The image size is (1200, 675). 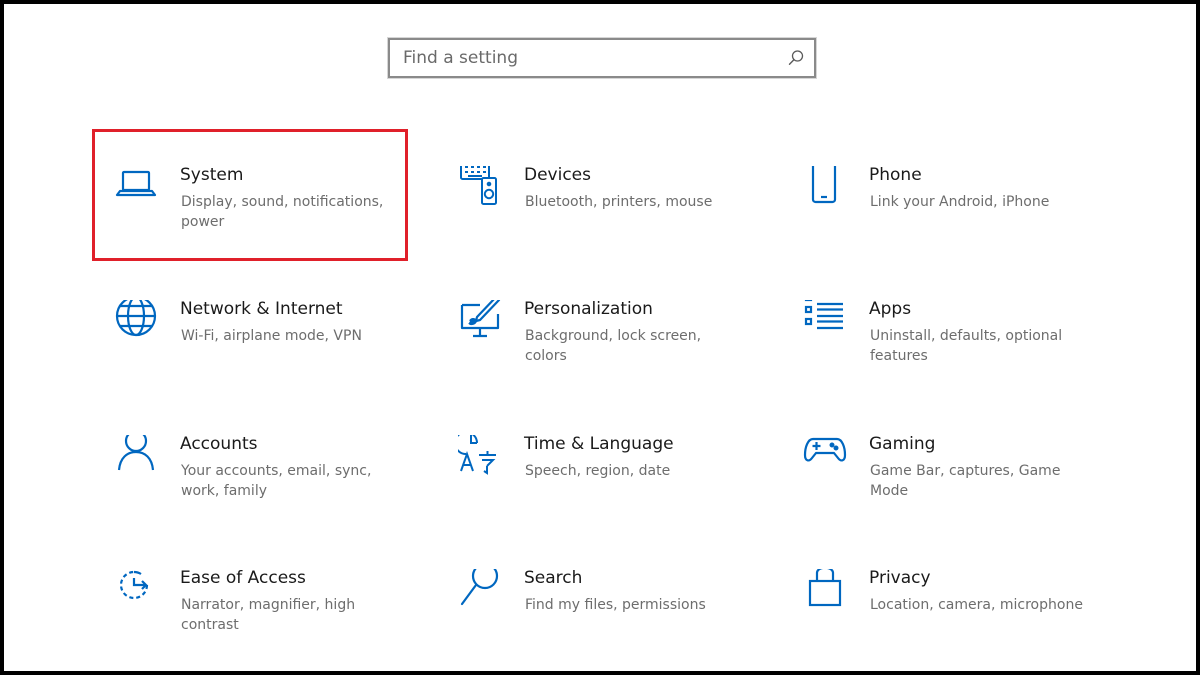 What do you see at coordinates (623, 220) in the screenshot?
I see `tile-devices: Devices Bluetooth, printers, mouse` at bounding box center [623, 220].